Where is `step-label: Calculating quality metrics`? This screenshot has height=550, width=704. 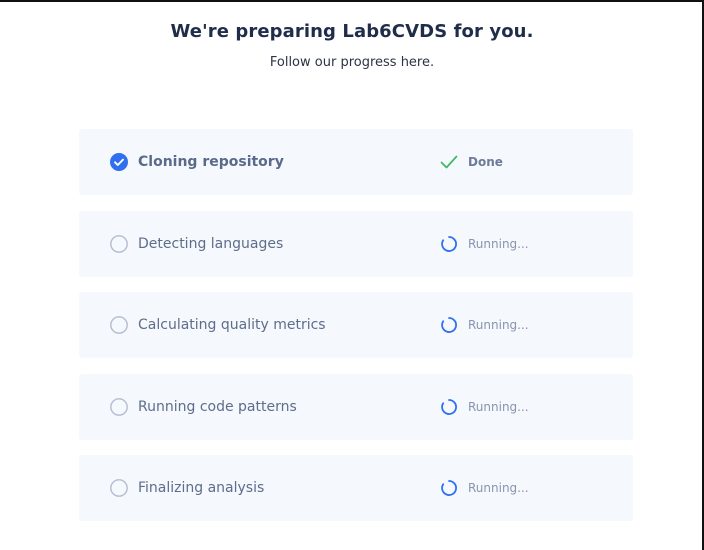
step-label: Calculating quality metrics is located at coordinates (232, 325).